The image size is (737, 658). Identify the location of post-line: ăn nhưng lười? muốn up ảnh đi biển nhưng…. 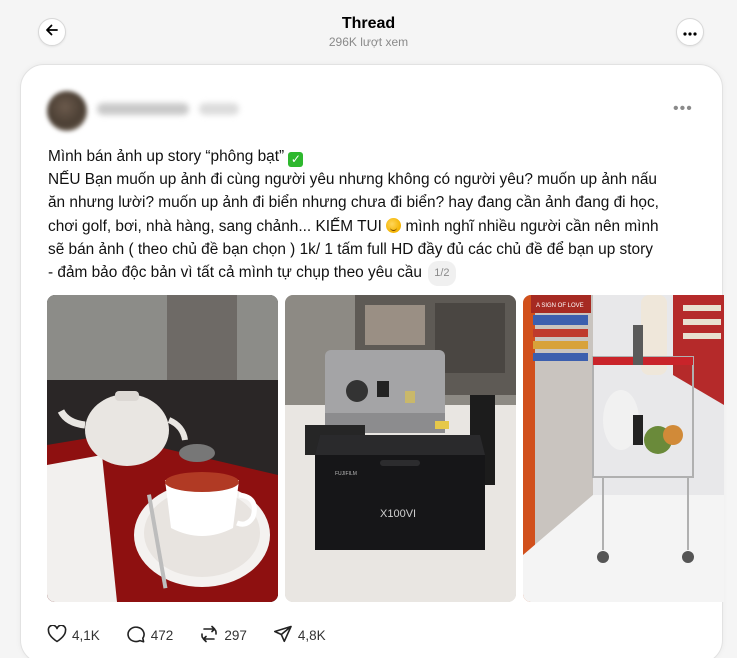
(353, 203).